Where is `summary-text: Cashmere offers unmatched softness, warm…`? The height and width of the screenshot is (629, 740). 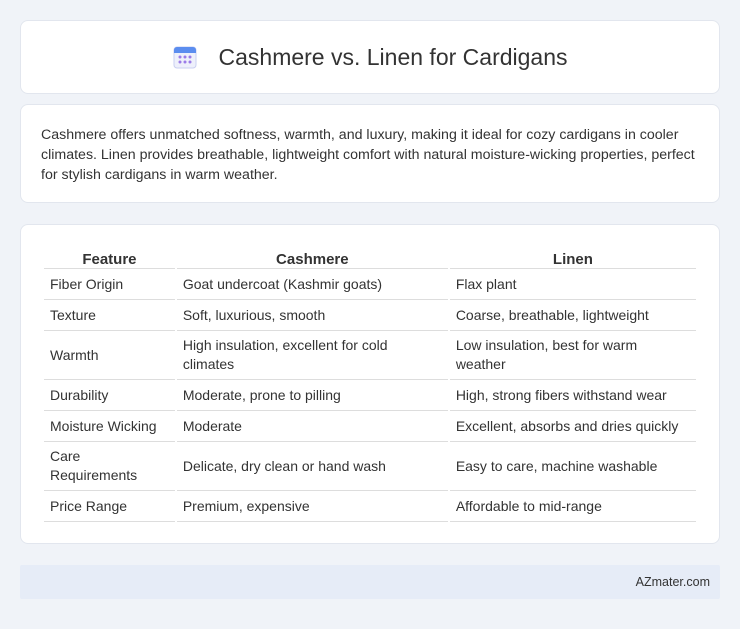 summary-text: Cashmere offers unmatched softness, warm… is located at coordinates (368, 155).